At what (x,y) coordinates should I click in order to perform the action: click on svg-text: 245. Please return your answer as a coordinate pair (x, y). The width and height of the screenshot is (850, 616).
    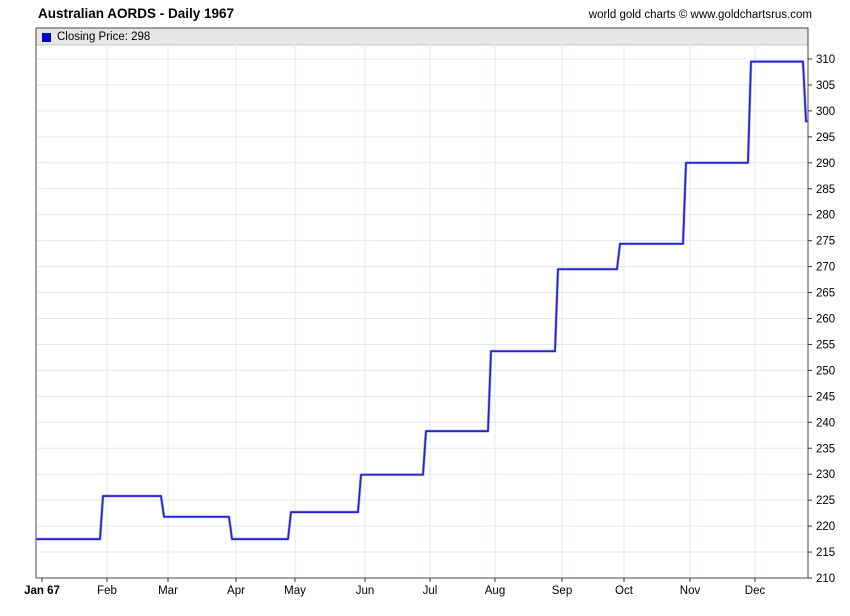
    Looking at the image, I should click on (825, 397).